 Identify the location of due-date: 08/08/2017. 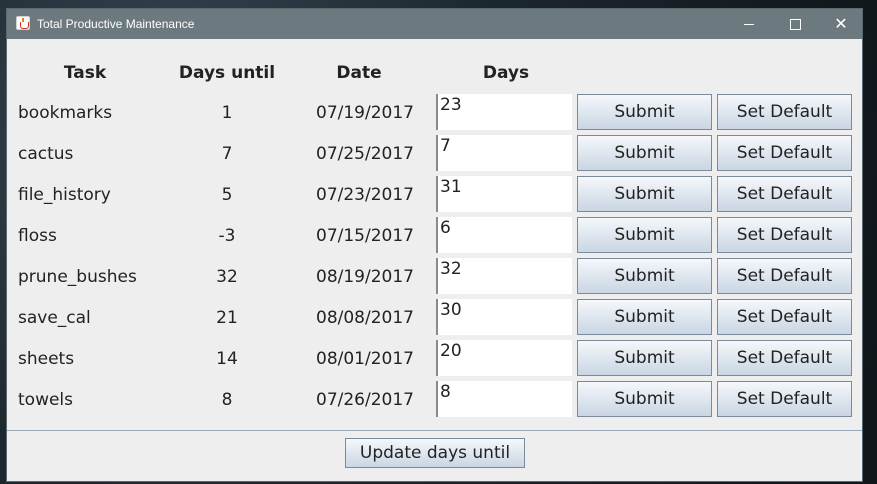
(365, 318).